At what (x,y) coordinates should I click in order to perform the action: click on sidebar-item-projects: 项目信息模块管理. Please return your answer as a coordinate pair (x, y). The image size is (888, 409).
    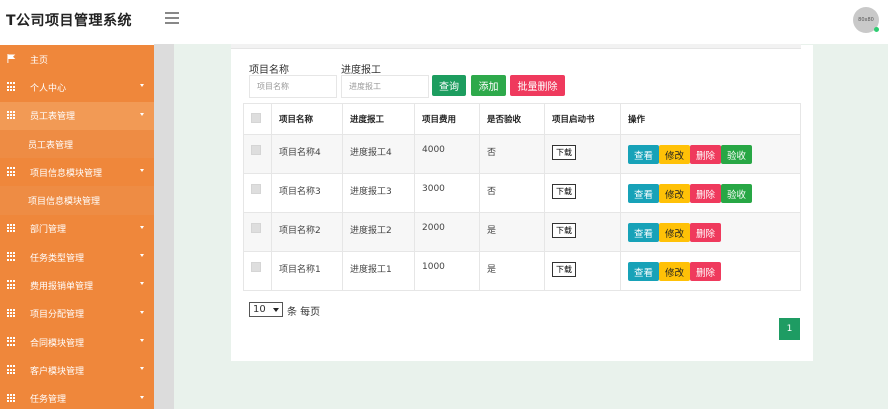
    Looking at the image, I should click on (77, 172).